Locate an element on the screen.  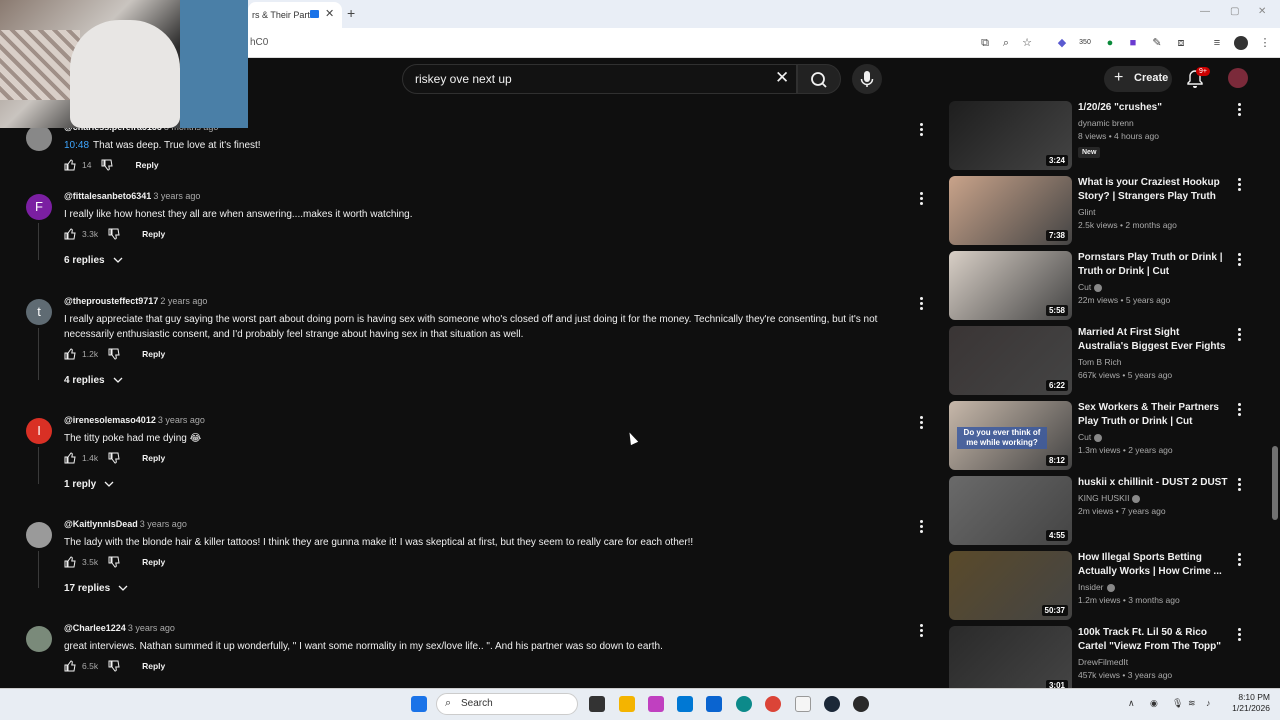
channel-name: Tom B Rich is located at coordinates (1099, 362).